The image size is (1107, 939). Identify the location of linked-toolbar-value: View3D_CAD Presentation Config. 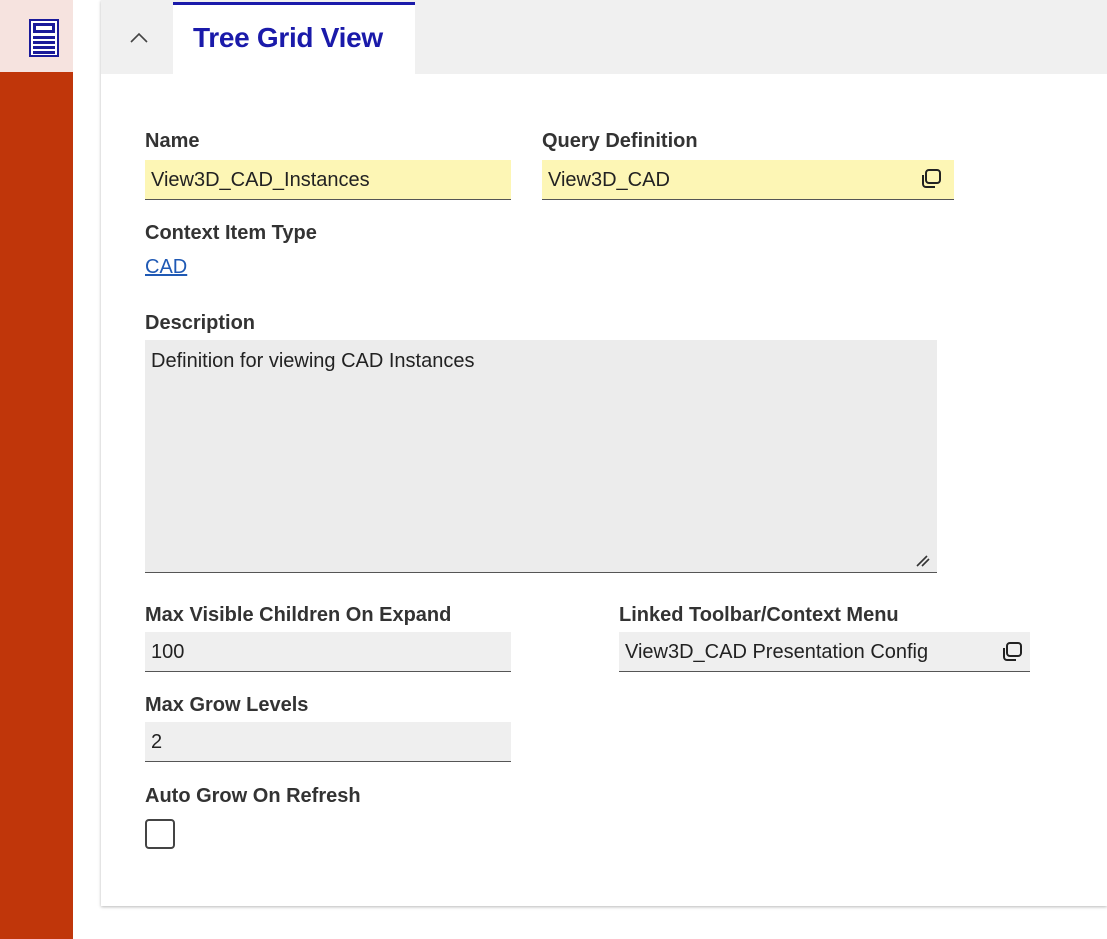
(777, 652).